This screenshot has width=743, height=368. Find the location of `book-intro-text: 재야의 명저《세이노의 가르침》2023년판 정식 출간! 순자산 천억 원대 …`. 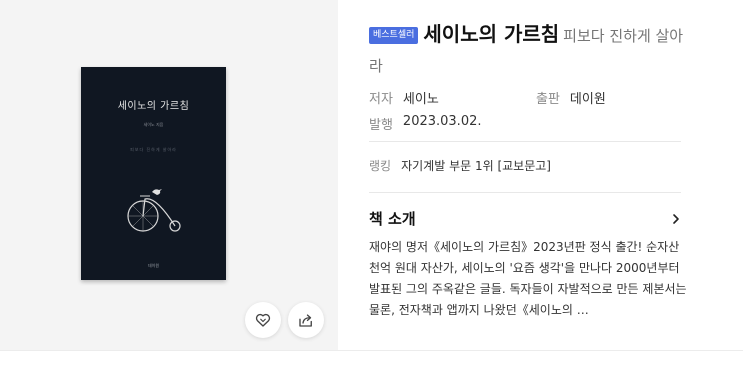

book-intro-text: 재야의 명저《세이노의 가르침》2023년판 정식 출간! 순자산 천억 원대 … is located at coordinates (528, 278).